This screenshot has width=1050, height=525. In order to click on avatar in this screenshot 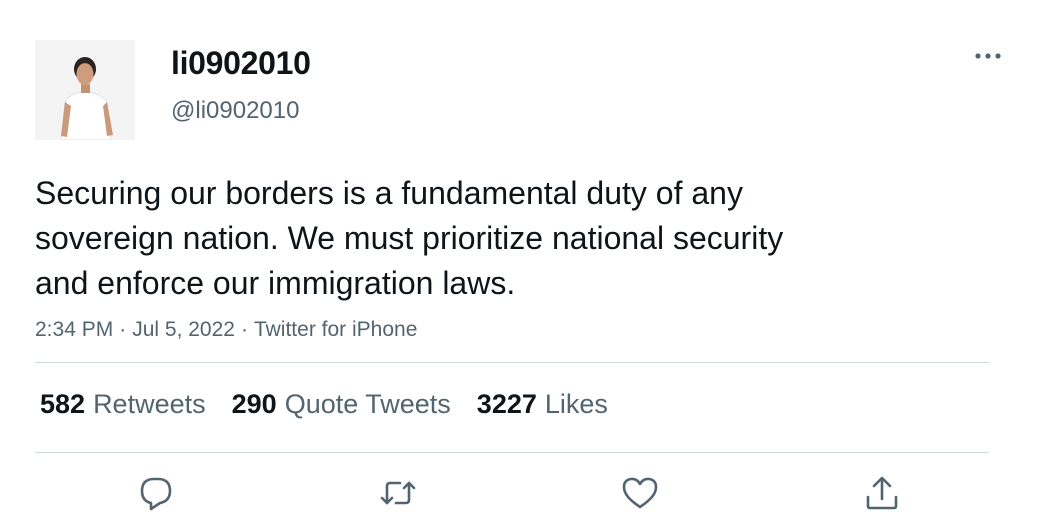, I will do `click(85, 90)`.